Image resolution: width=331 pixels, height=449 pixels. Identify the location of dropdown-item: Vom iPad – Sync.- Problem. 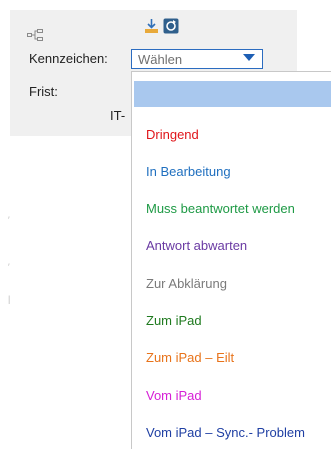
(225, 432).